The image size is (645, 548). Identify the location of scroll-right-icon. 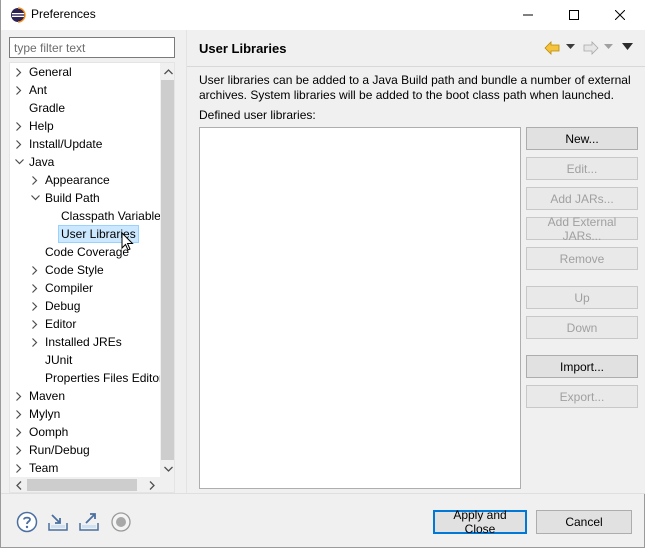
(151, 484).